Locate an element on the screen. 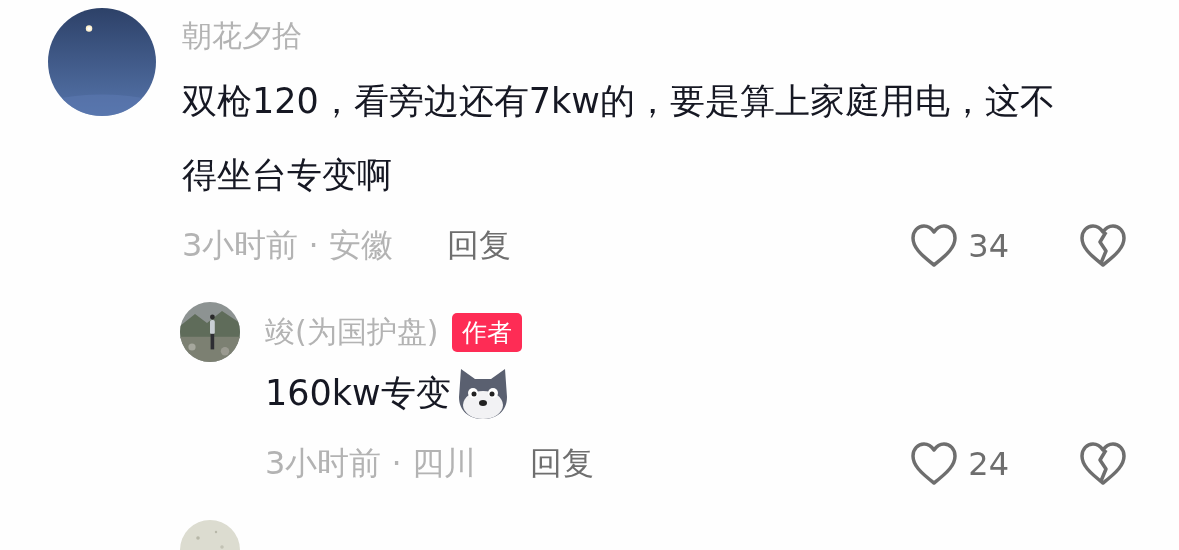  like-button: 24 is located at coordinates (959, 464).